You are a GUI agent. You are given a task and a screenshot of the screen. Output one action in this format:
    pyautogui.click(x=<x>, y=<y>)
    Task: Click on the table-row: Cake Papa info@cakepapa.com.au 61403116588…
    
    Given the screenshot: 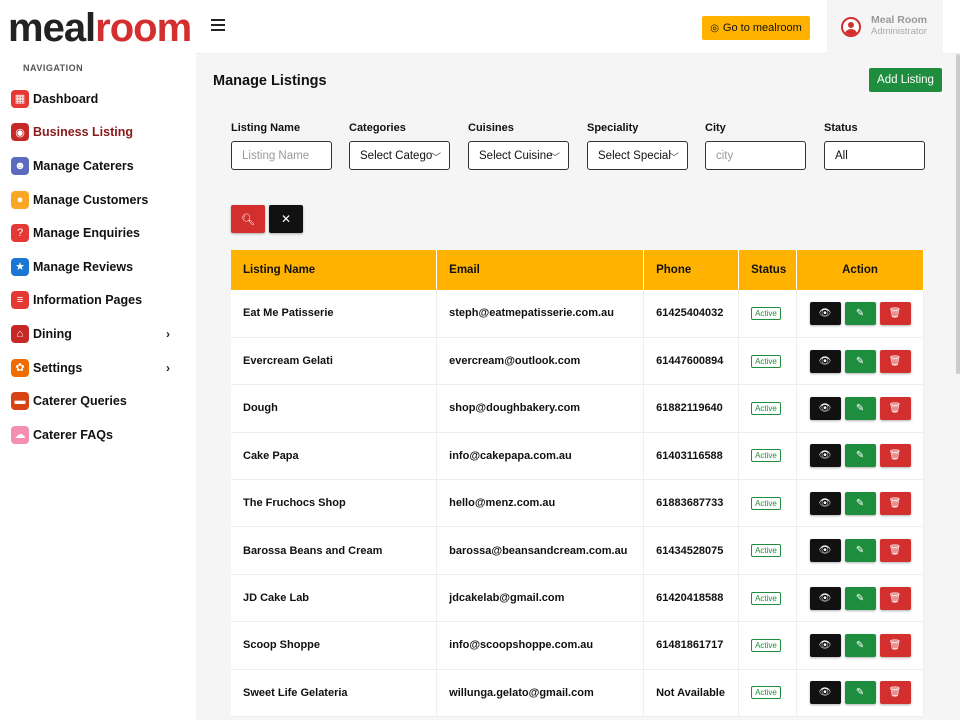 What is the action you would take?
    pyautogui.click(x=577, y=456)
    